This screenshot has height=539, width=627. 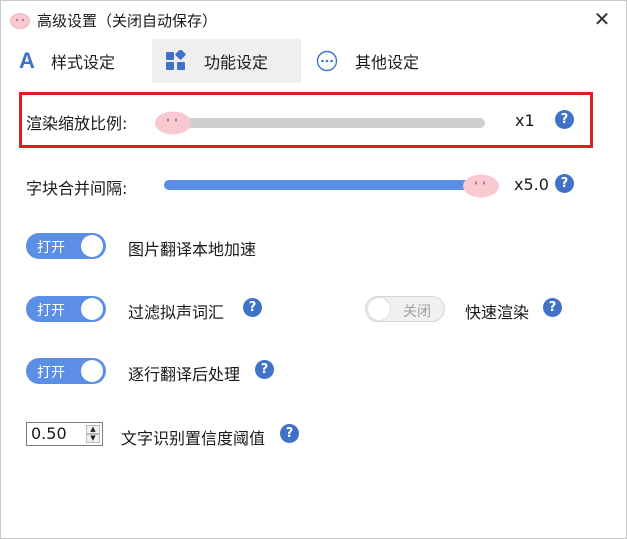 What do you see at coordinates (236, 62) in the screenshot?
I see `tab-label: 功能设定` at bounding box center [236, 62].